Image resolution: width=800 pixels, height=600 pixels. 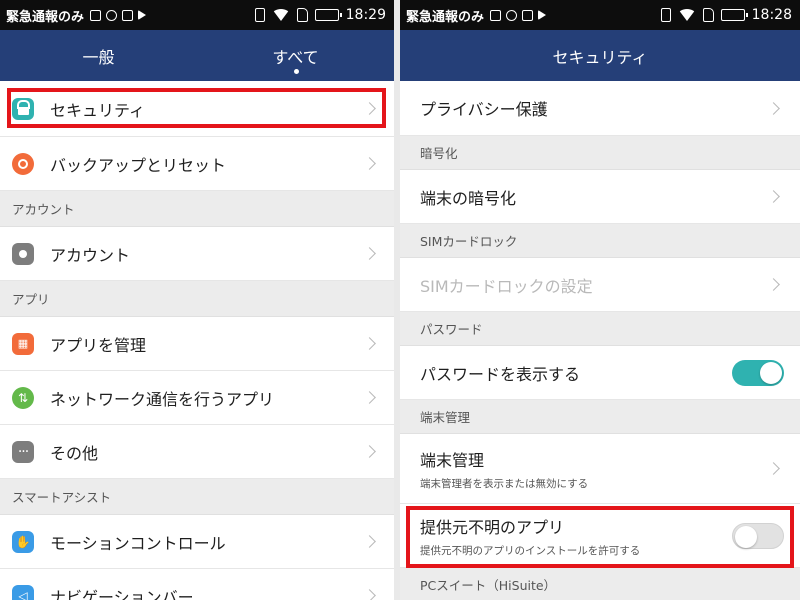 I want to click on section-header-sim-lock: SIMカードロック, so click(x=600, y=241).